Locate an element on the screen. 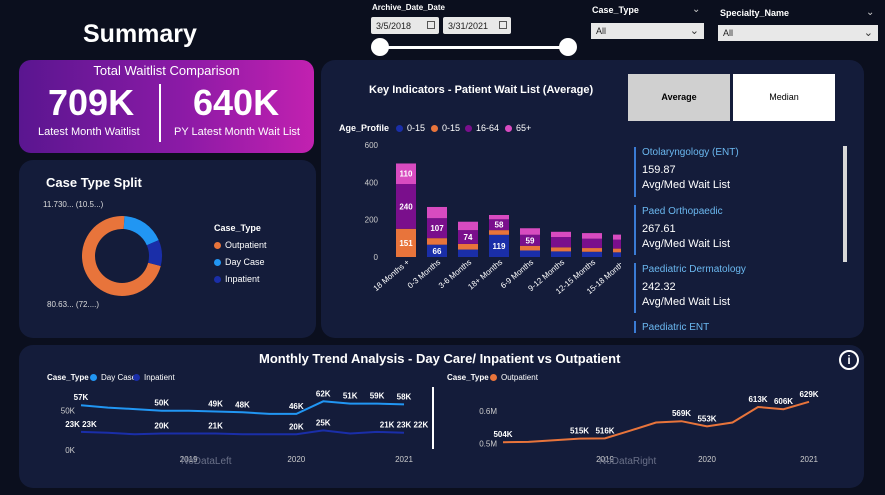 The width and height of the screenshot is (885, 495). legend-label: 0-15 is located at coordinates (451, 128).